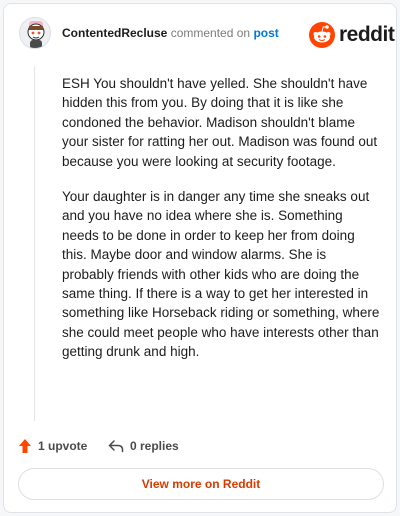  What do you see at coordinates (35, 33) in the screenshot?
I see `snoo-avatar-icon` at bounding box center [35, 33].